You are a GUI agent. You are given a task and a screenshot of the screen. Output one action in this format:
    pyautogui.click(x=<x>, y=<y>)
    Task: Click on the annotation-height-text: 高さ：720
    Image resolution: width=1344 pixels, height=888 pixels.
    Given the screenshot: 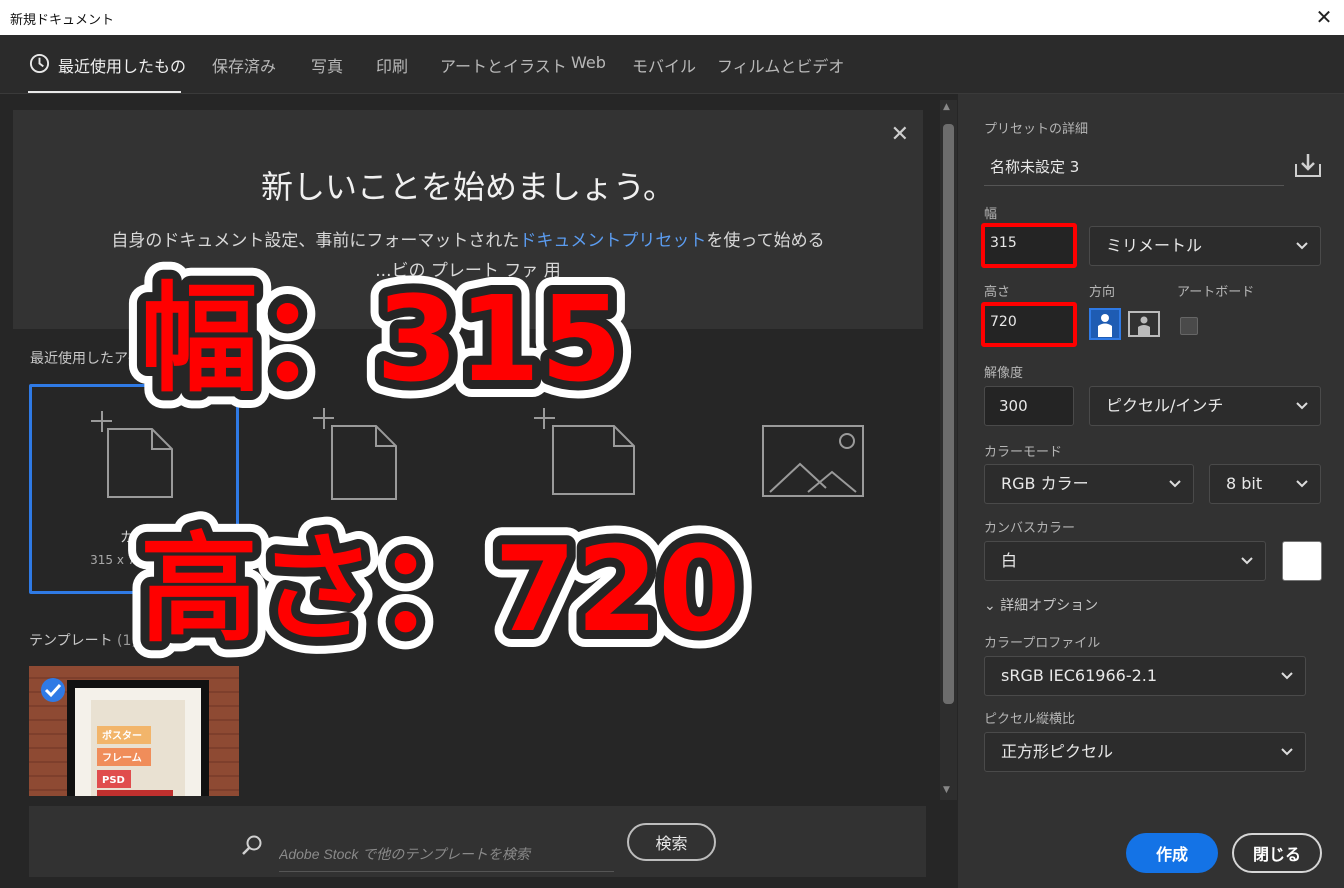 What is the action you would take?
    pyautogui.click(x=440, y=589)
    